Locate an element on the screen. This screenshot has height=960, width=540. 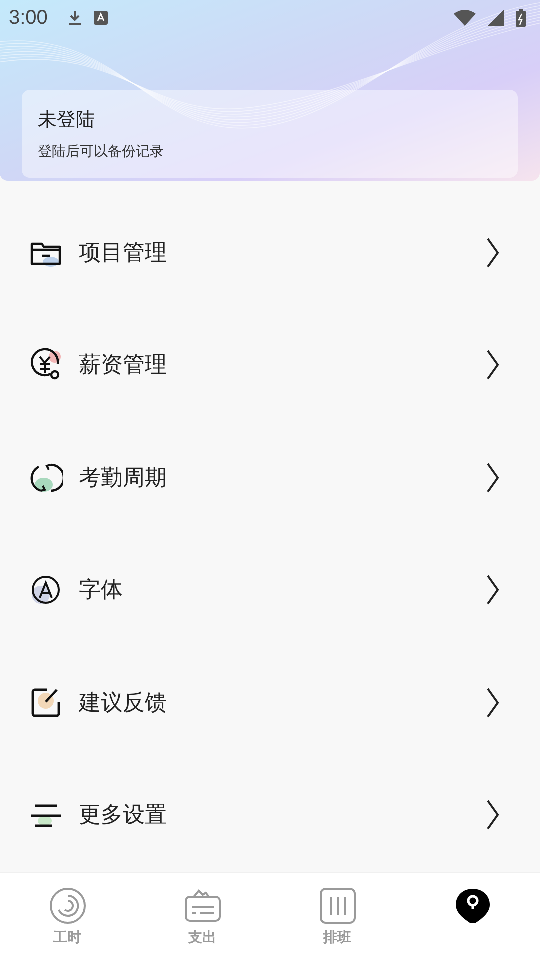
yen-coin-icon is located at coordinates (46, 365).